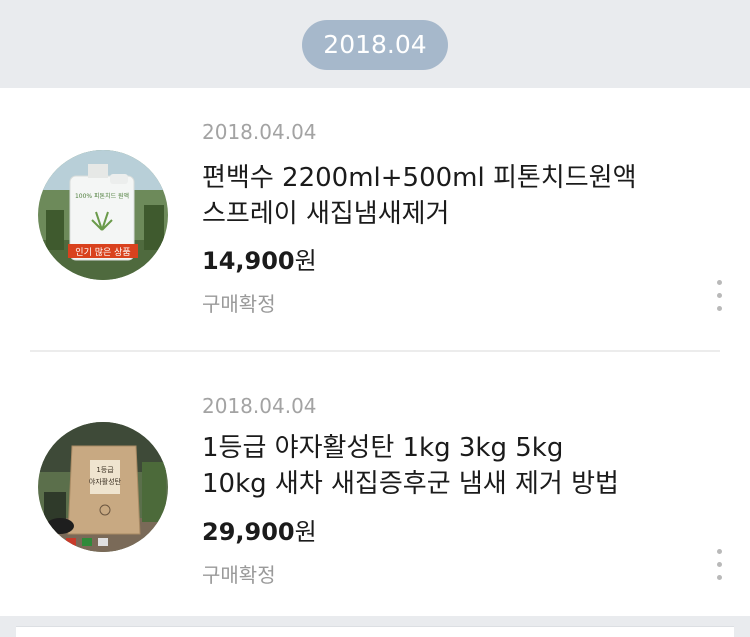 This screenshot has height=637, width=750. I want to click on svg-text: 100% 피톤치드 원액, so click(102, 196).